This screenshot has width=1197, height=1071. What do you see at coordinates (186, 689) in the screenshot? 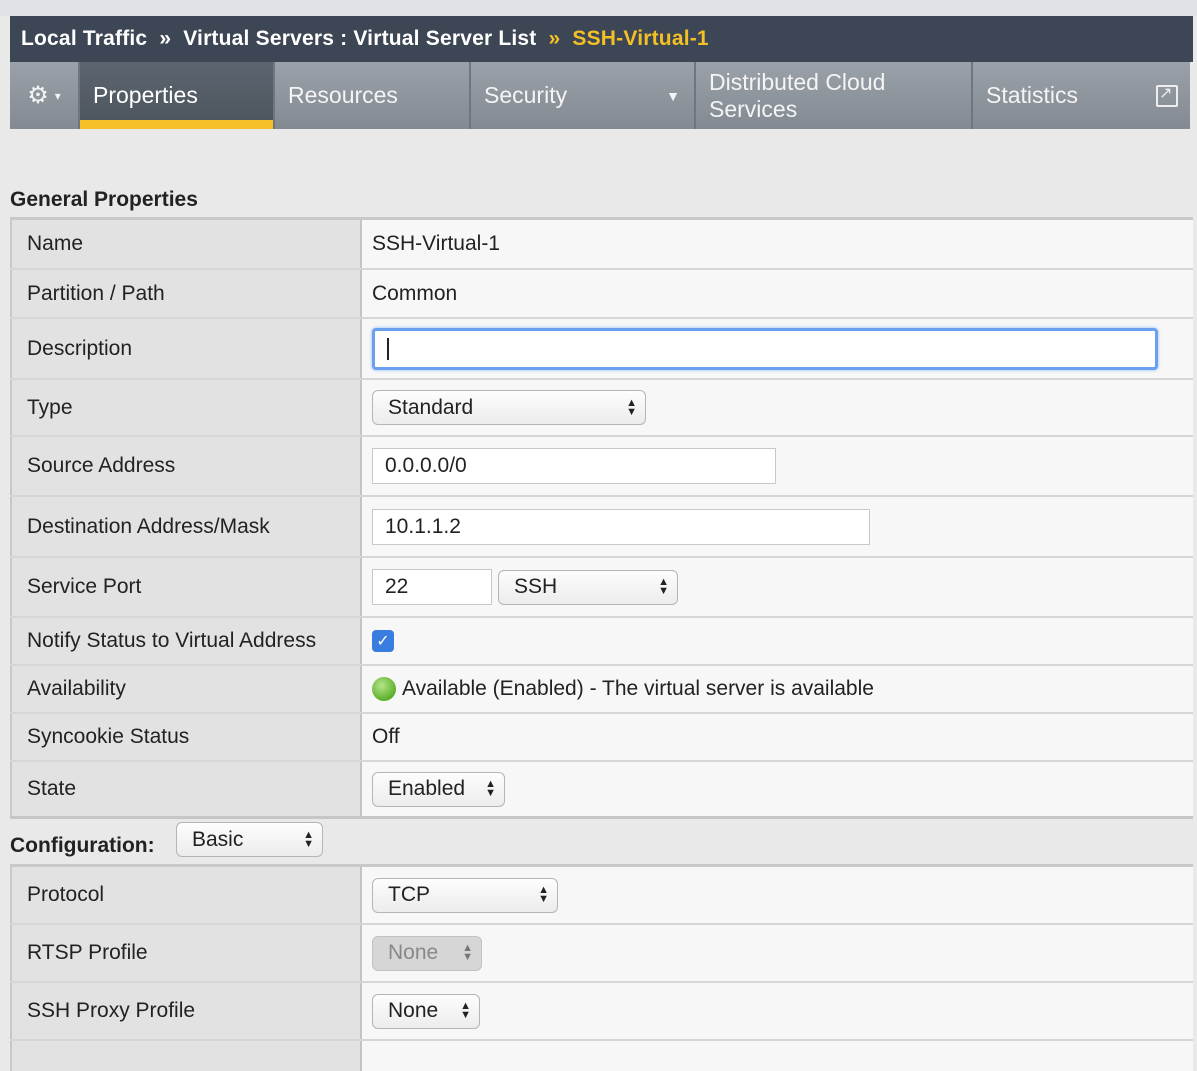
I see `availability-label: Availability` at bounding box center [186, 689].